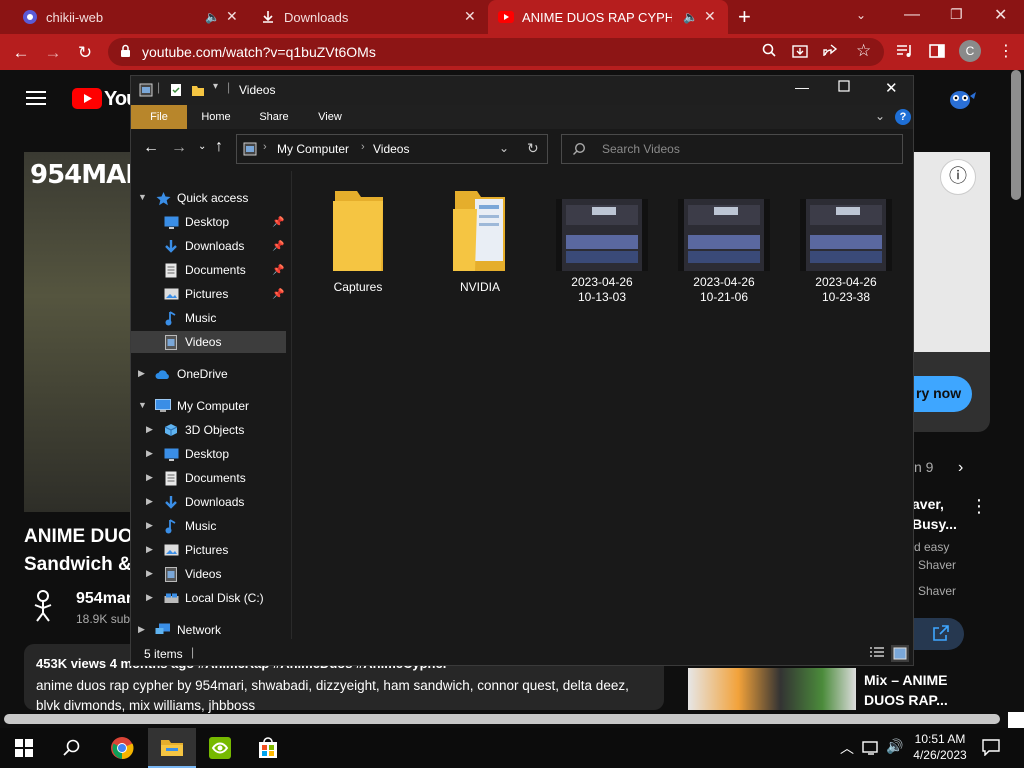 The image size is (1024, 768). I want to click on nav-qa-documents: Documents 📌, so click(208, 270).